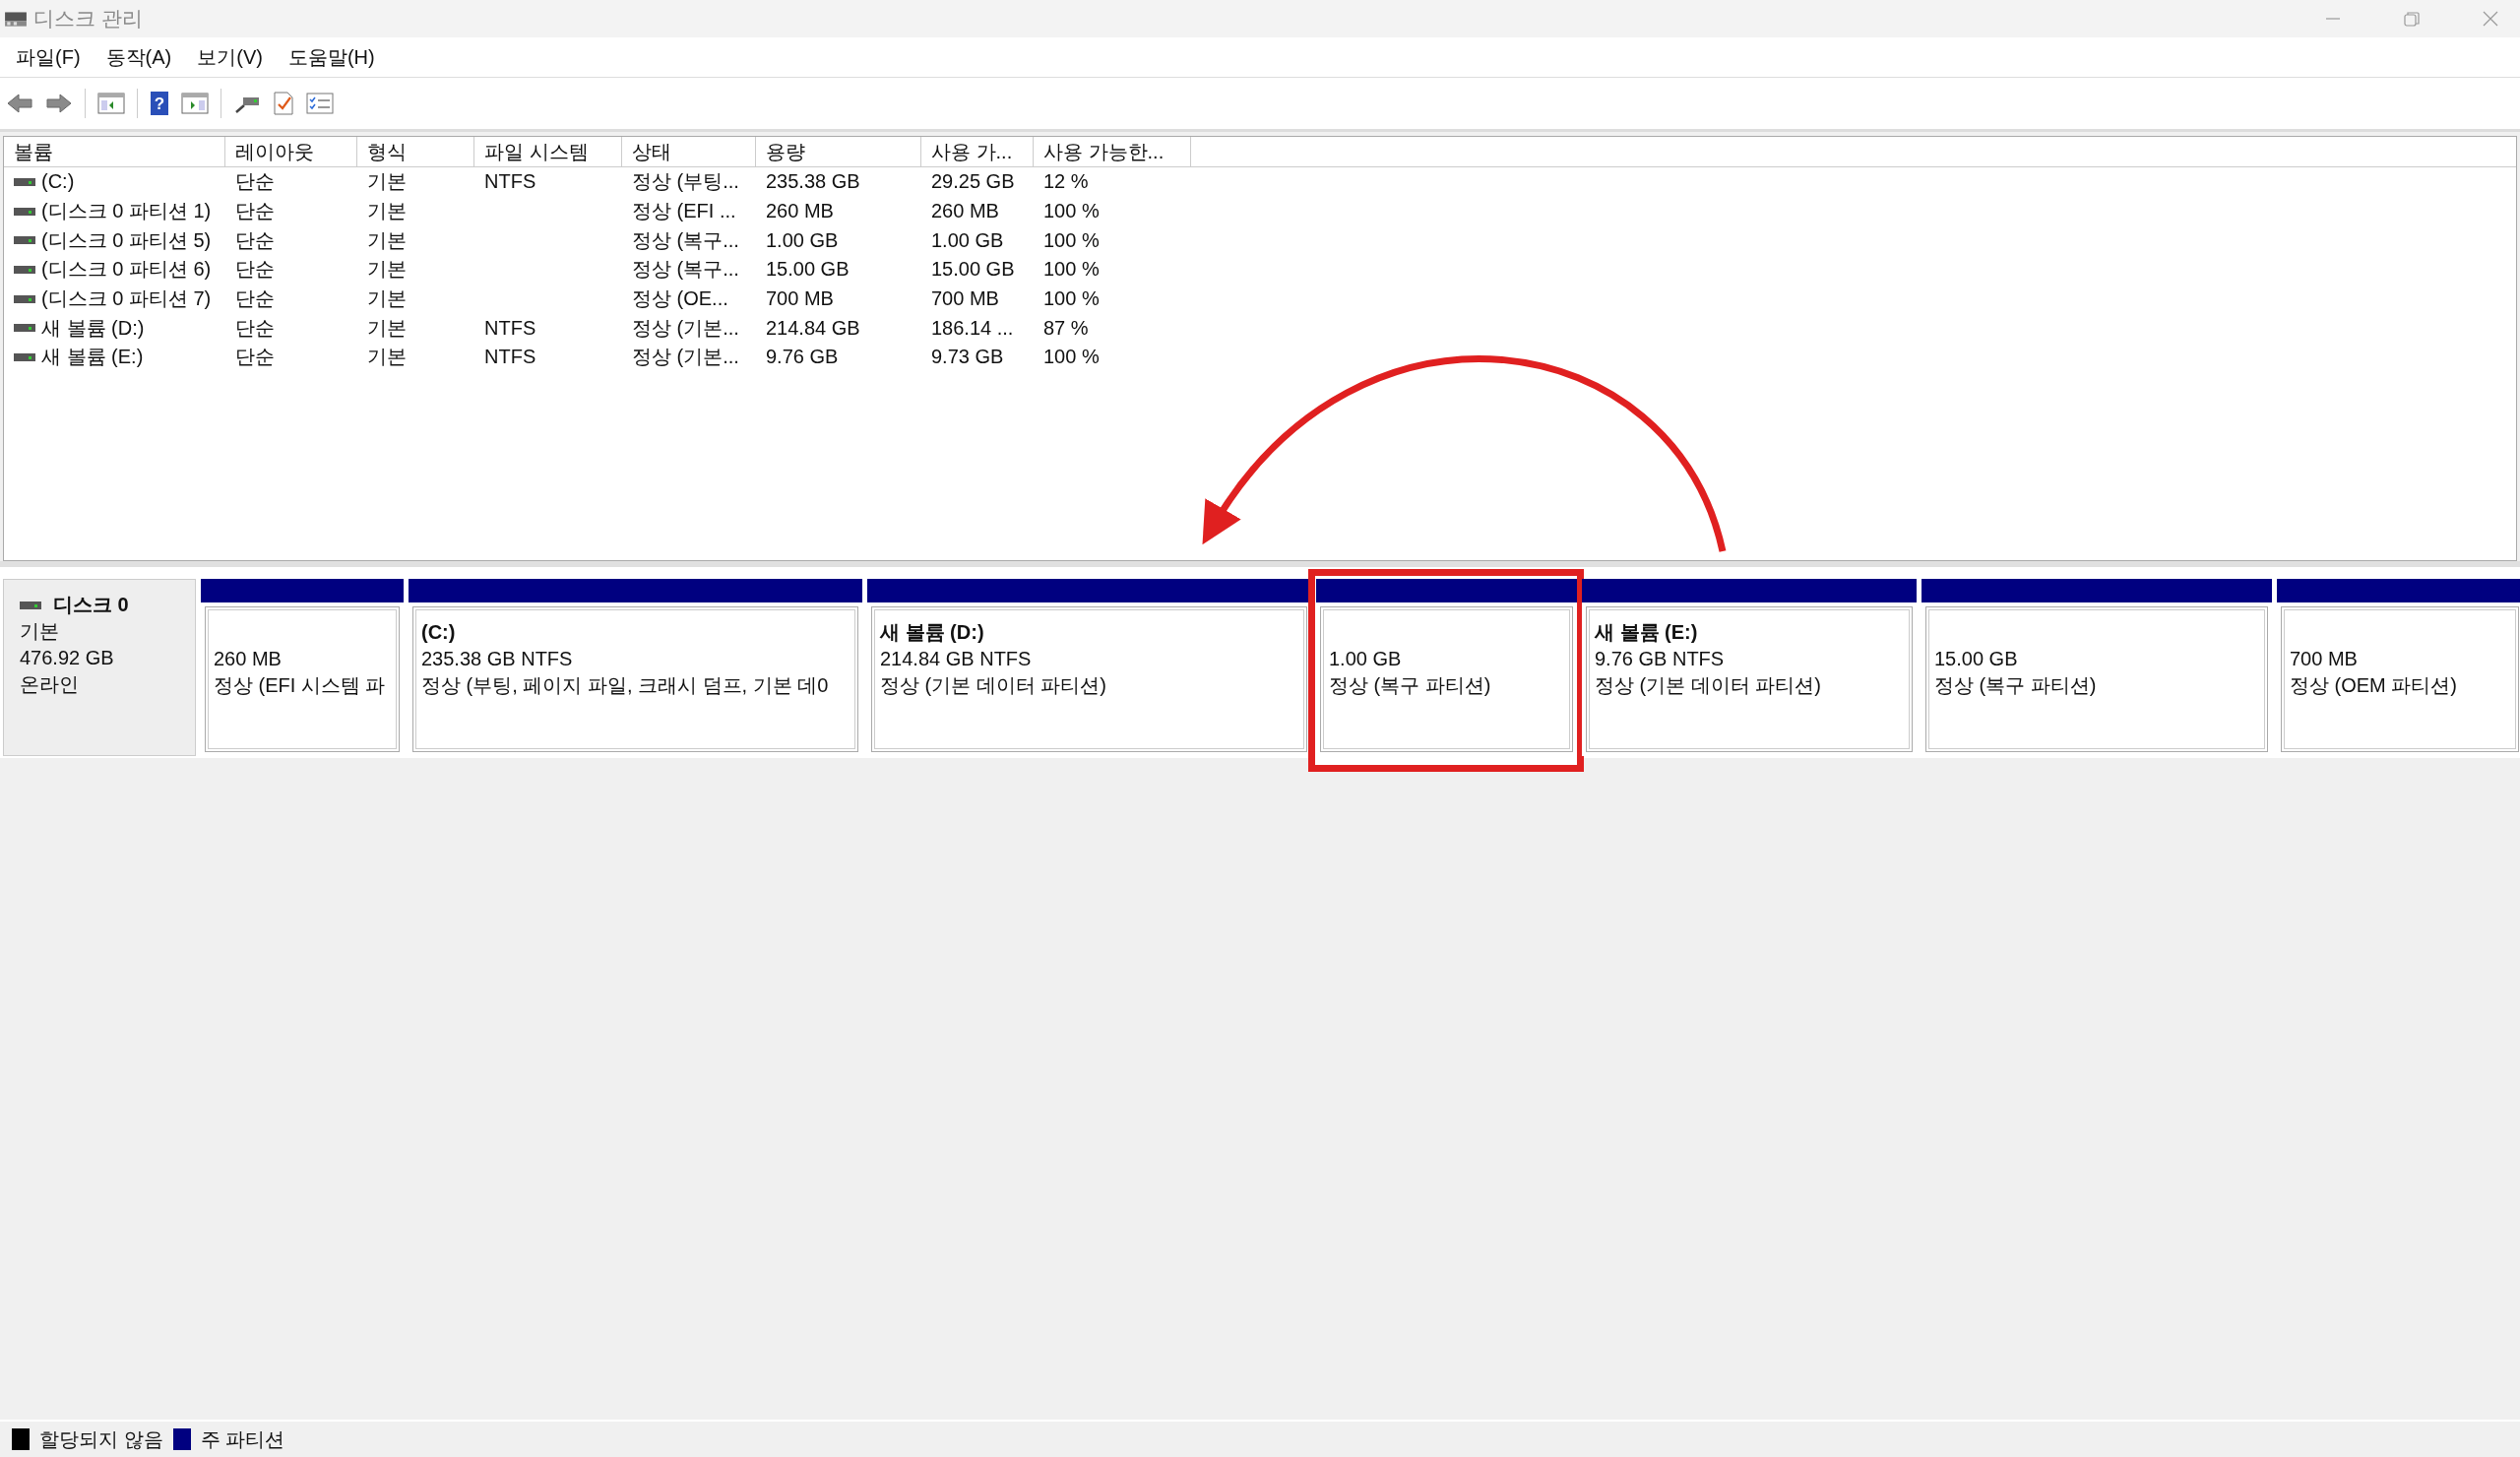 The image size is (2520, 1457). Describe the element at coordinates (91, 605) in the screenshot. I see `disk-name: 디스크 0` at that location.